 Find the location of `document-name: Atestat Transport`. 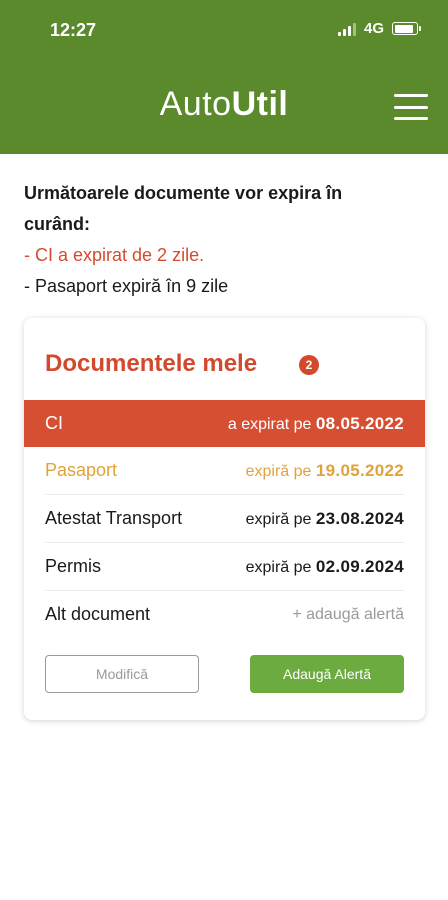

document-name: Atestat Transport is located at coordinates (114, 518).